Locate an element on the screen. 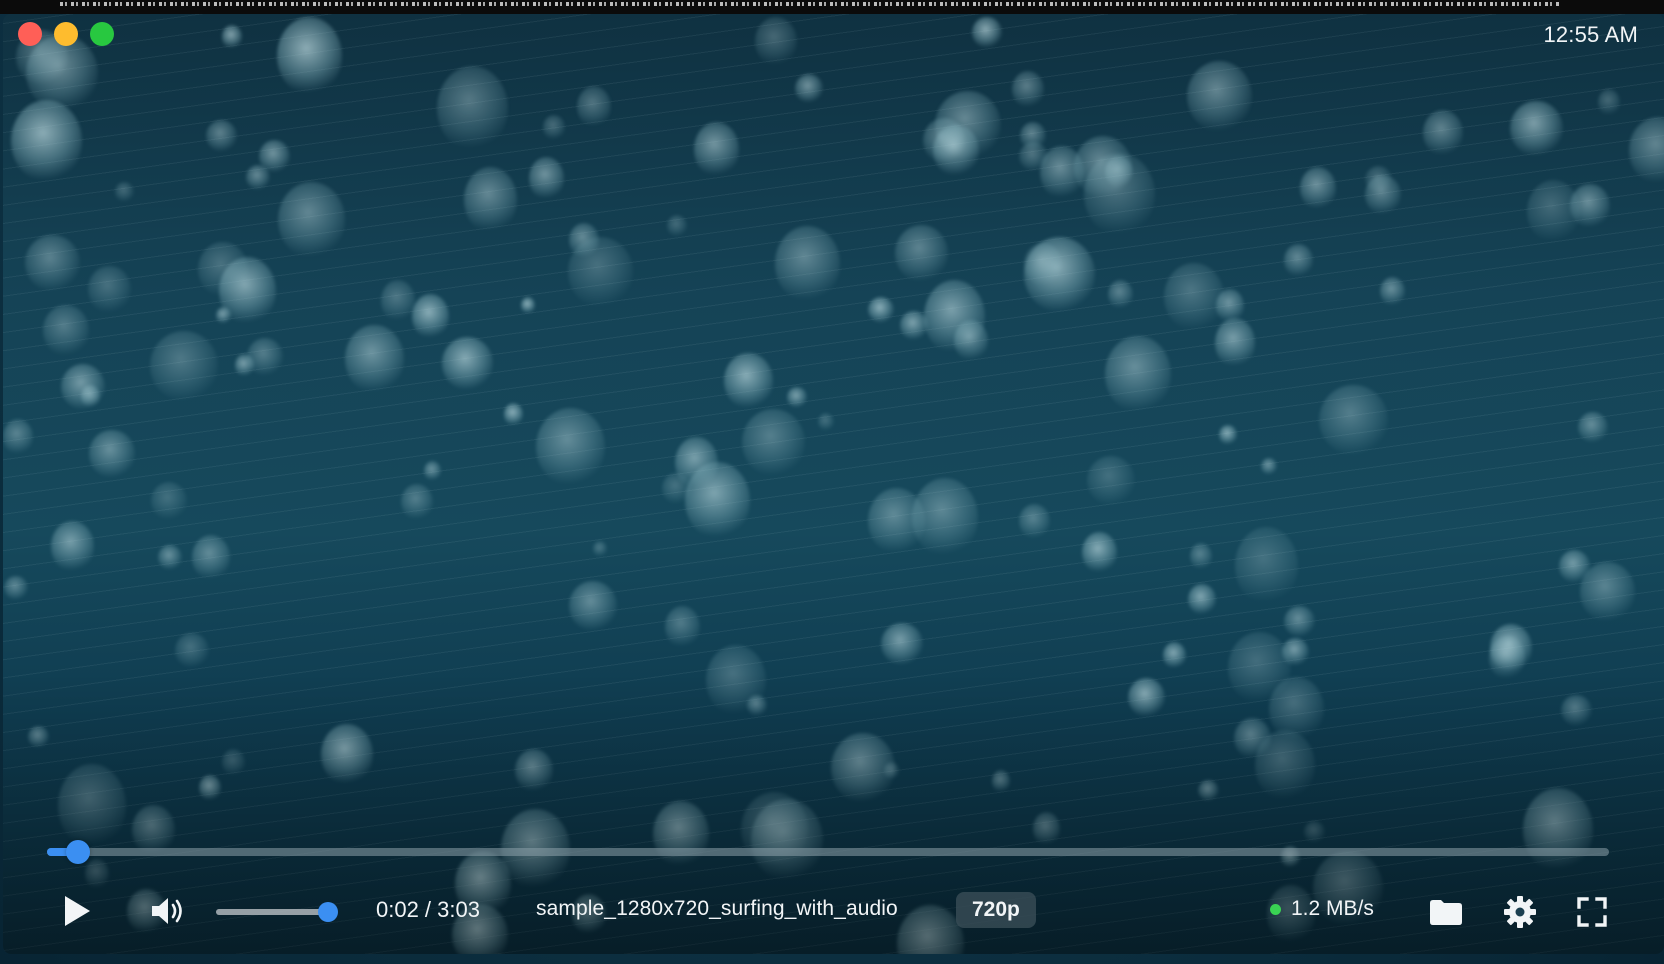  download-speed-label: 1.2 MB/s is located at coordinates (1332, 908).